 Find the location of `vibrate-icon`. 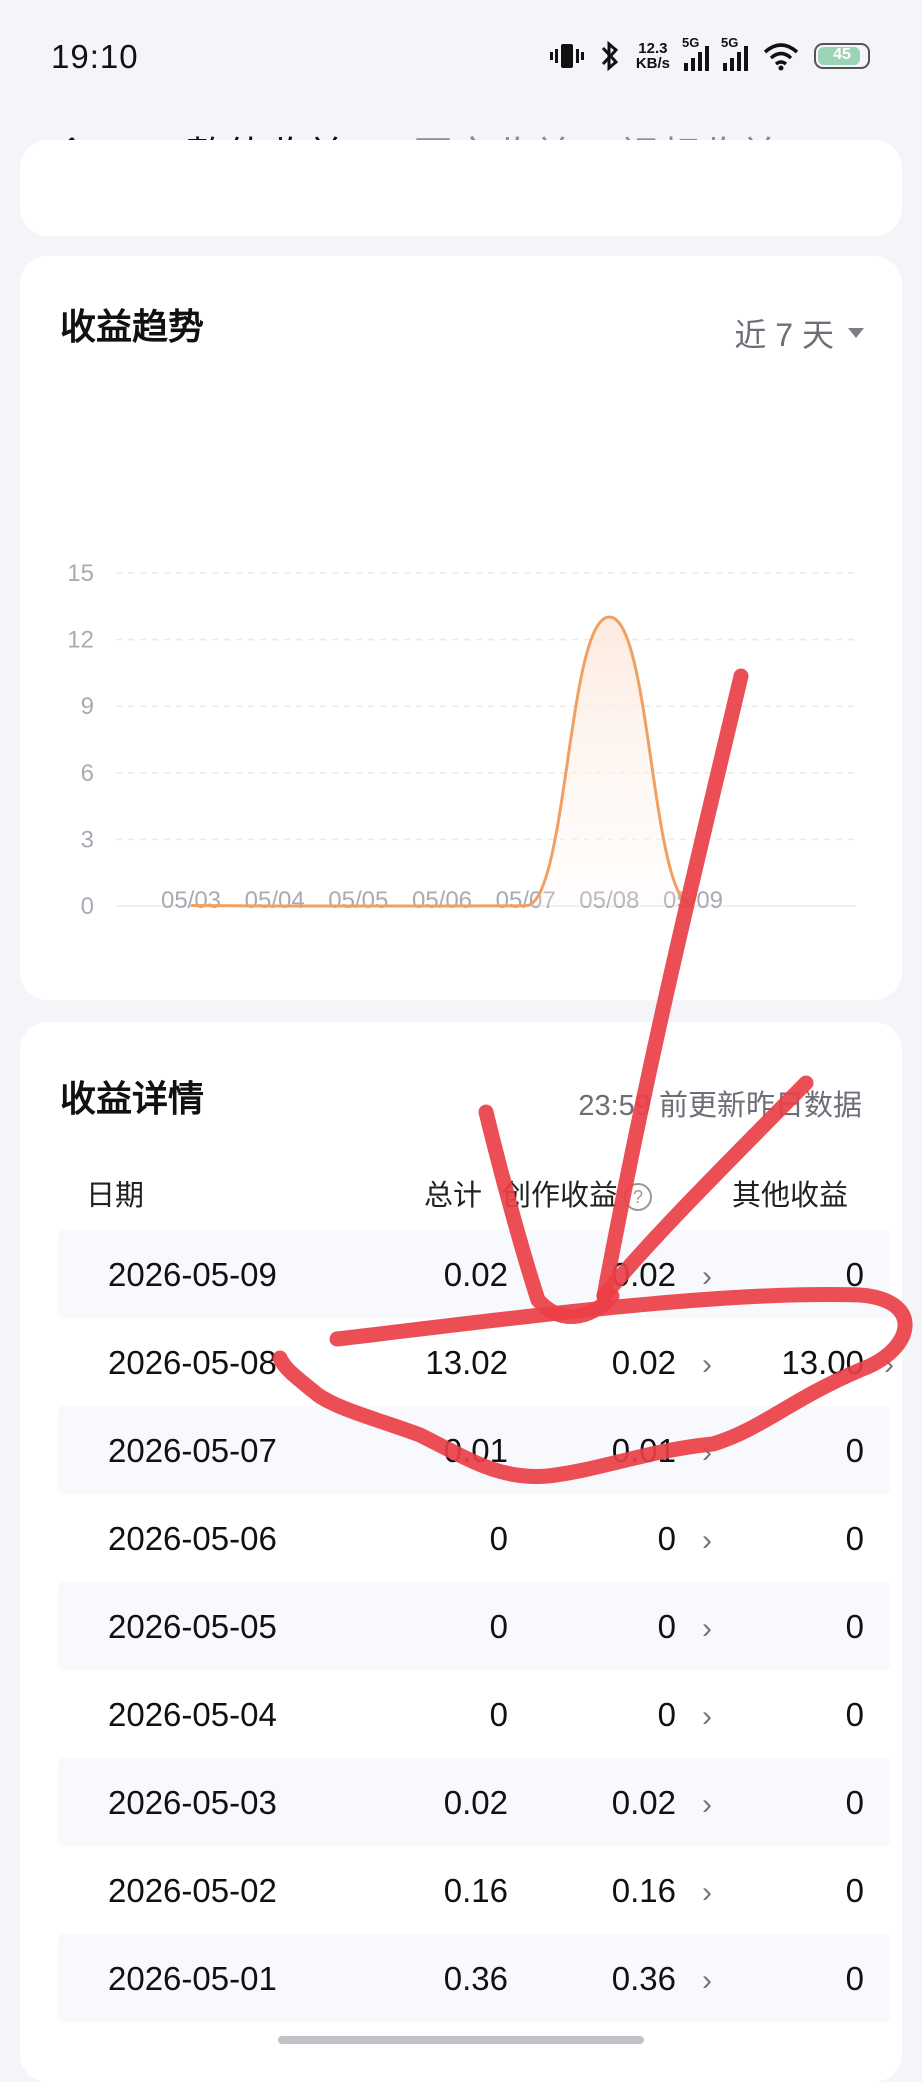

vibrate-icon is located at coordinates (566, 56).